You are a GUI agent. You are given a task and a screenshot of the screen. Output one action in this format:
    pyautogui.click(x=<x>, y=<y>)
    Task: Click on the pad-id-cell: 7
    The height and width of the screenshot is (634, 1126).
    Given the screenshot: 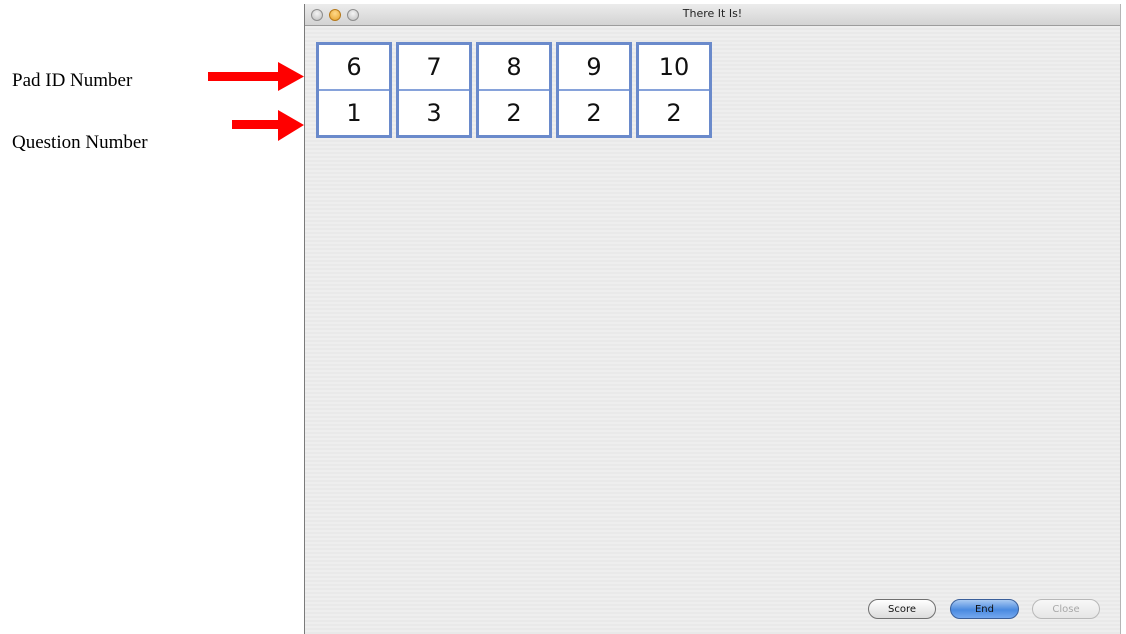 What is the action you would take?
    pyautogui.click(x=434, y=68)
    